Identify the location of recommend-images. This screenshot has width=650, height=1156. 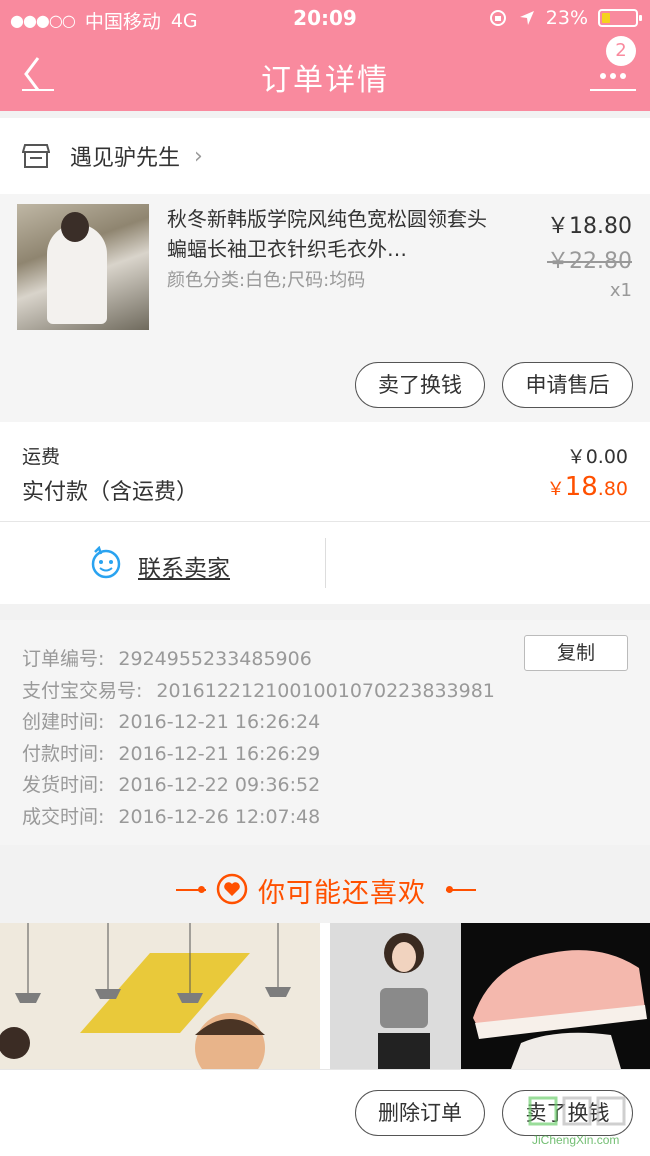
(325, 996).